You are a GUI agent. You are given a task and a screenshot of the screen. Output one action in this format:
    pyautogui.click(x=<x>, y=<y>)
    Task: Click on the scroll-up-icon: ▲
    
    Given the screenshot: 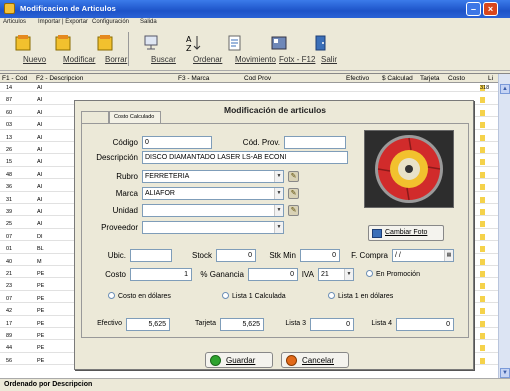 What is the action you would take?
    pyautogui.click(x=505, y=89)
    